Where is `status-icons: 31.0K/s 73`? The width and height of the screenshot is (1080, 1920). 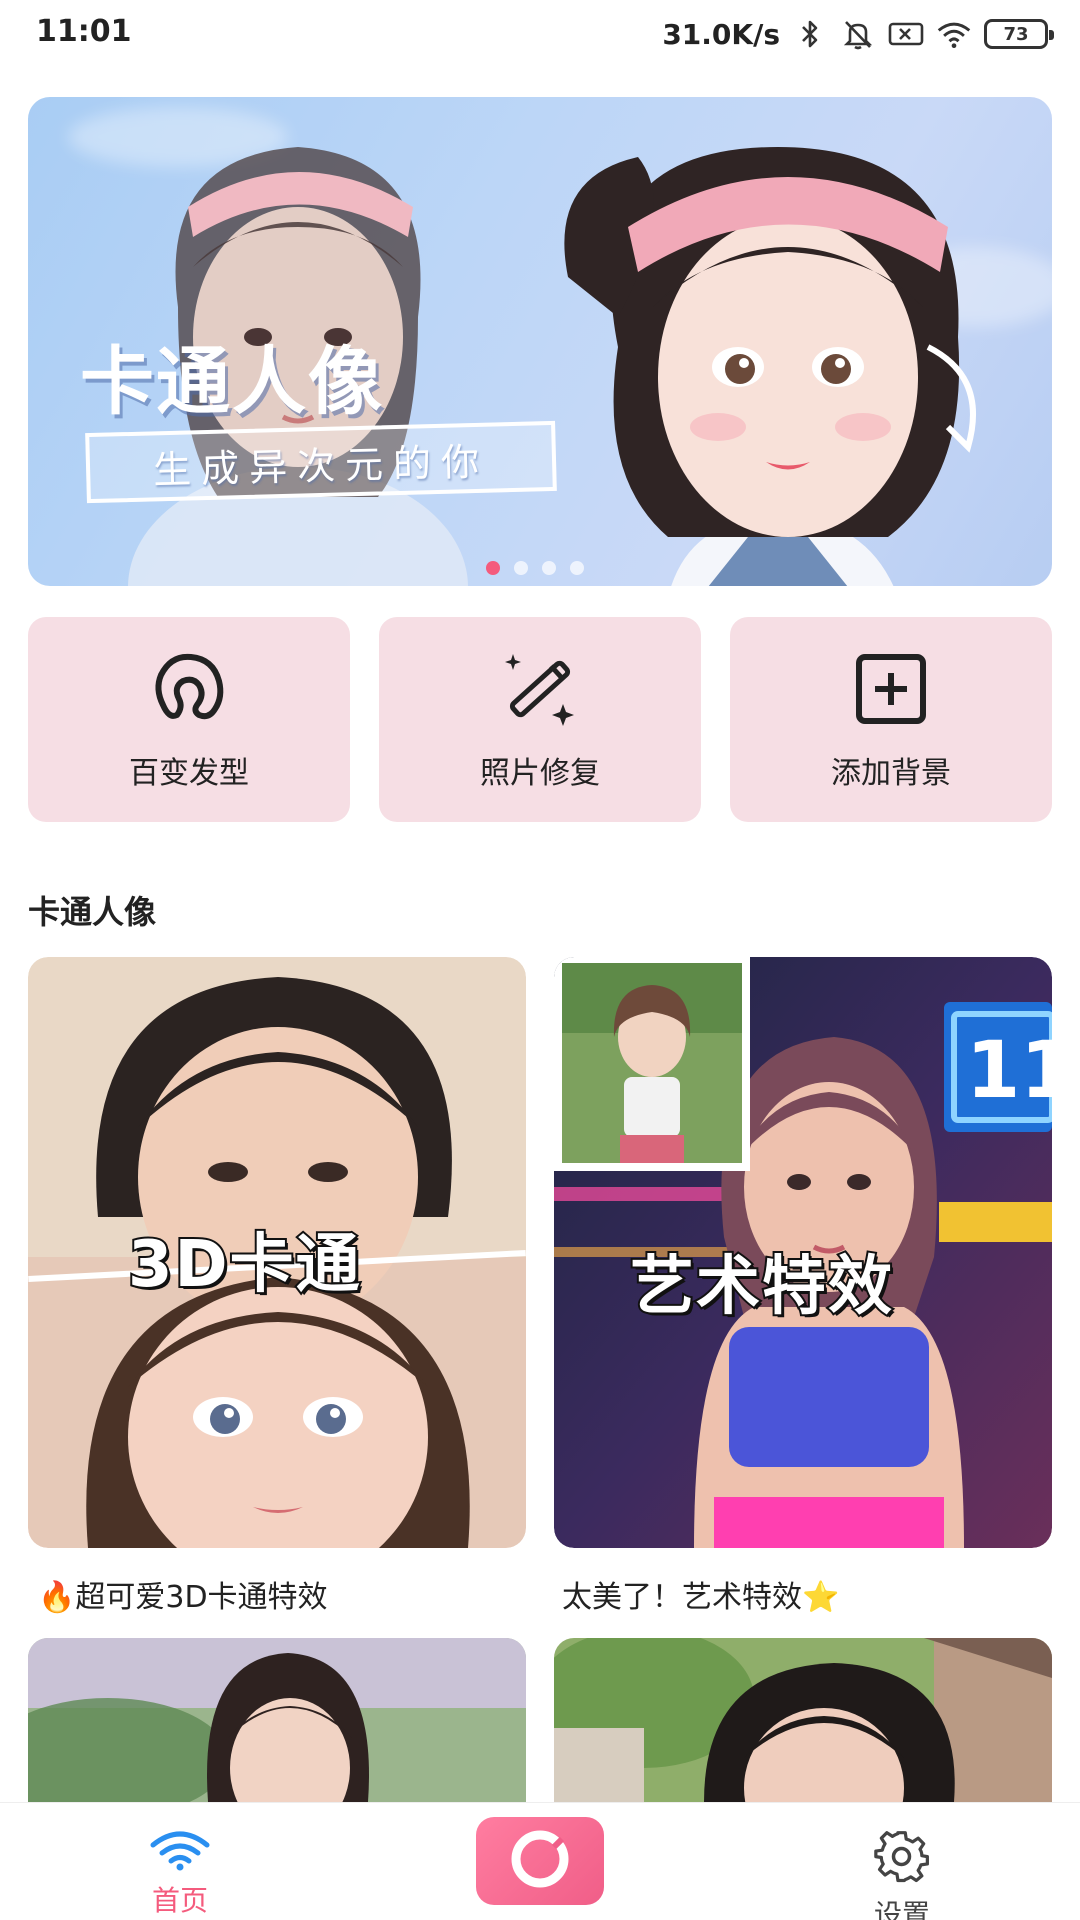 status-icons: 31.0K/s 73 is located at coordinates (858, 34).